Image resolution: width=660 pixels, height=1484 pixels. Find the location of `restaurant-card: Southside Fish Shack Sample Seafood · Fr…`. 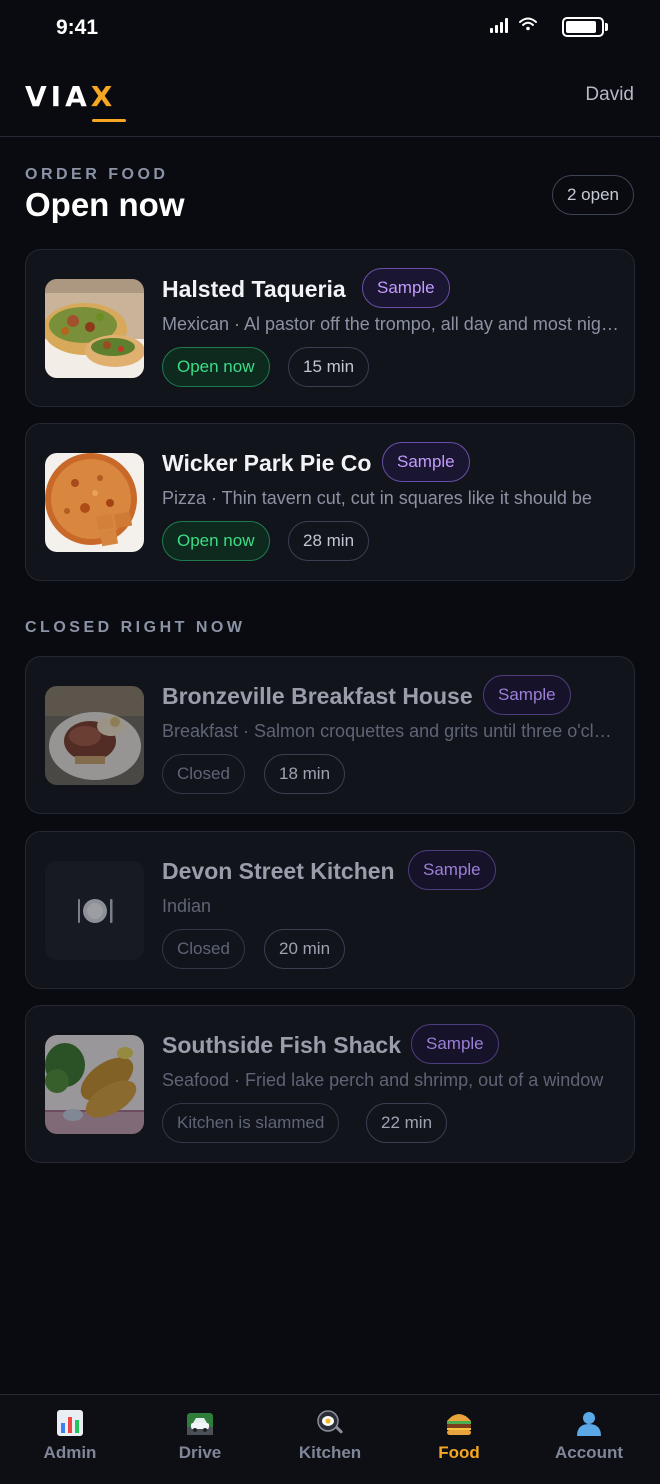

restaurant-card: Southside Fish Shack Sample Seafood · Fr… is located at coordinates (330, 1084).